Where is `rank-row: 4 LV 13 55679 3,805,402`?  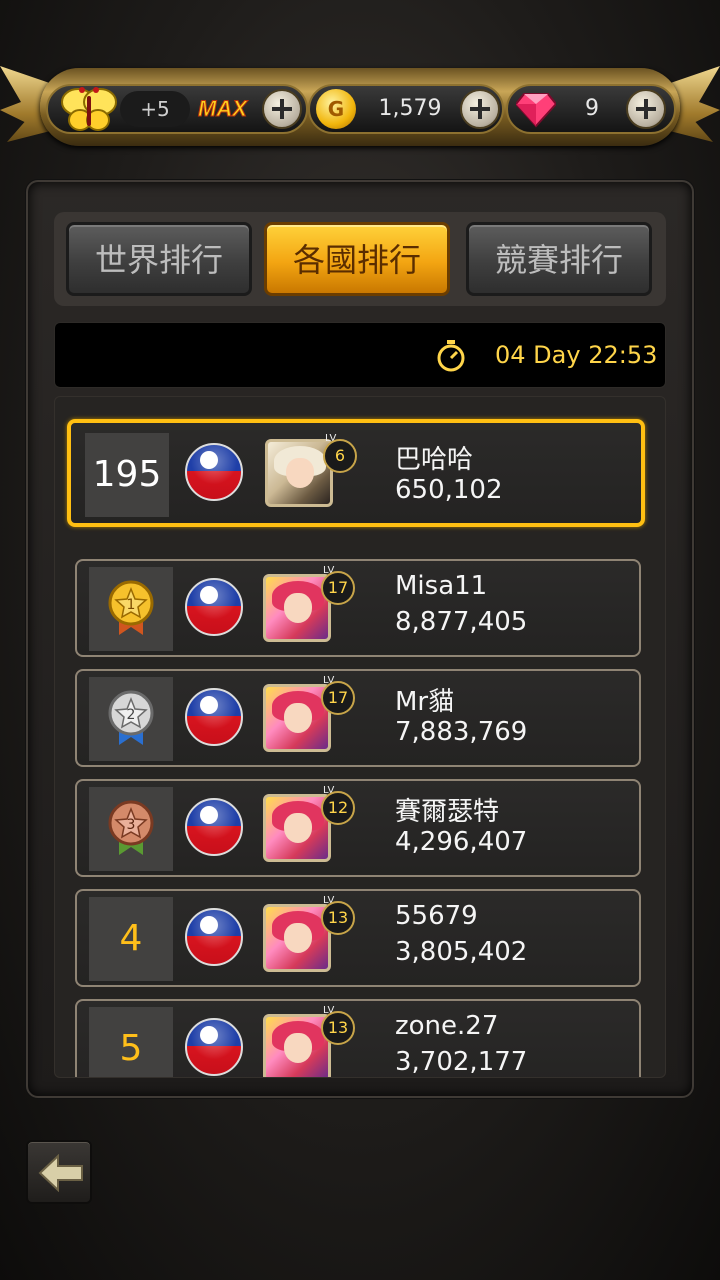
rank-row: 4 LV 13 55679 3,805,402 is located at coordinates (358, 938).